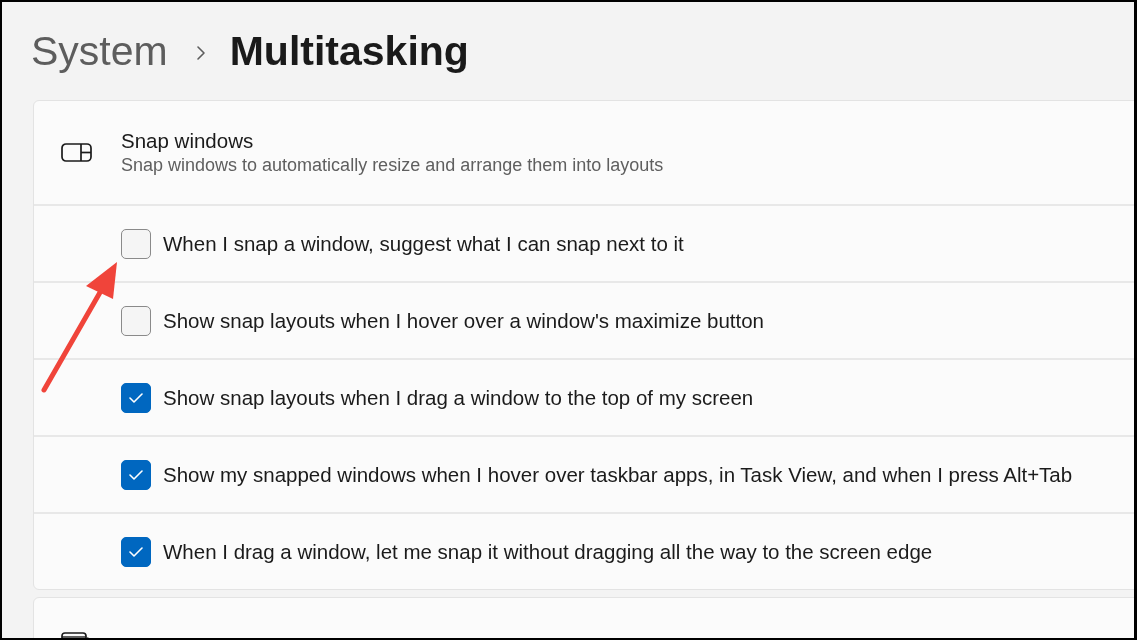 The image size is (1137, 640). I want to click on option-label: When I drag a window, let me snap it without dragging all the way to the screen edge, so click(548, 551).